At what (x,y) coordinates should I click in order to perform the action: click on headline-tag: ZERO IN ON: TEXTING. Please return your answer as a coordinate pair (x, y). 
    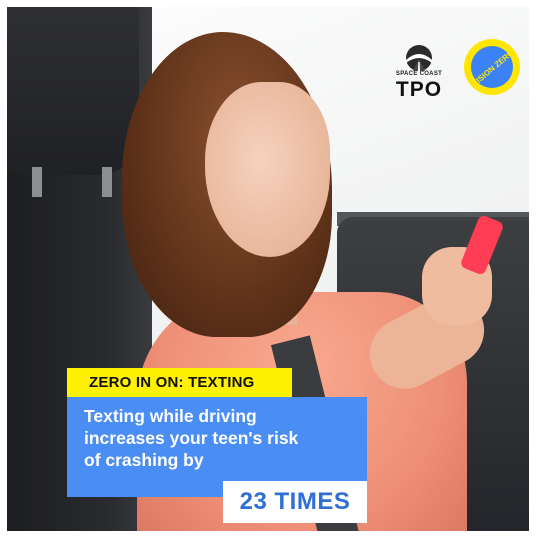
    Looking at the image, I should click on (179, 382).